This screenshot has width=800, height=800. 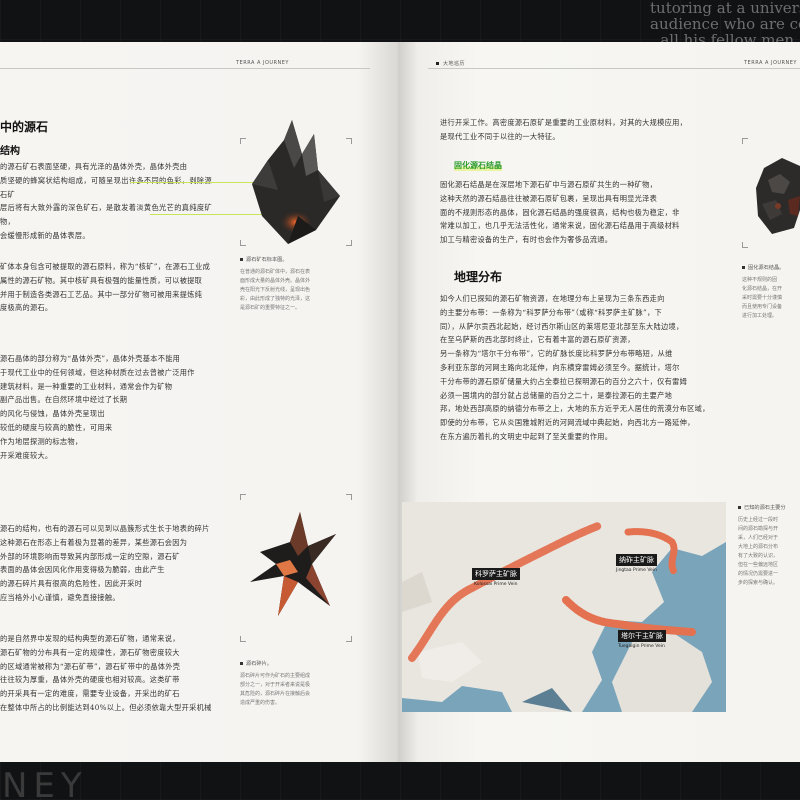 I want to click on map-label-kolossai: 科罗萨主矿脉, so click(x=496, y=574).